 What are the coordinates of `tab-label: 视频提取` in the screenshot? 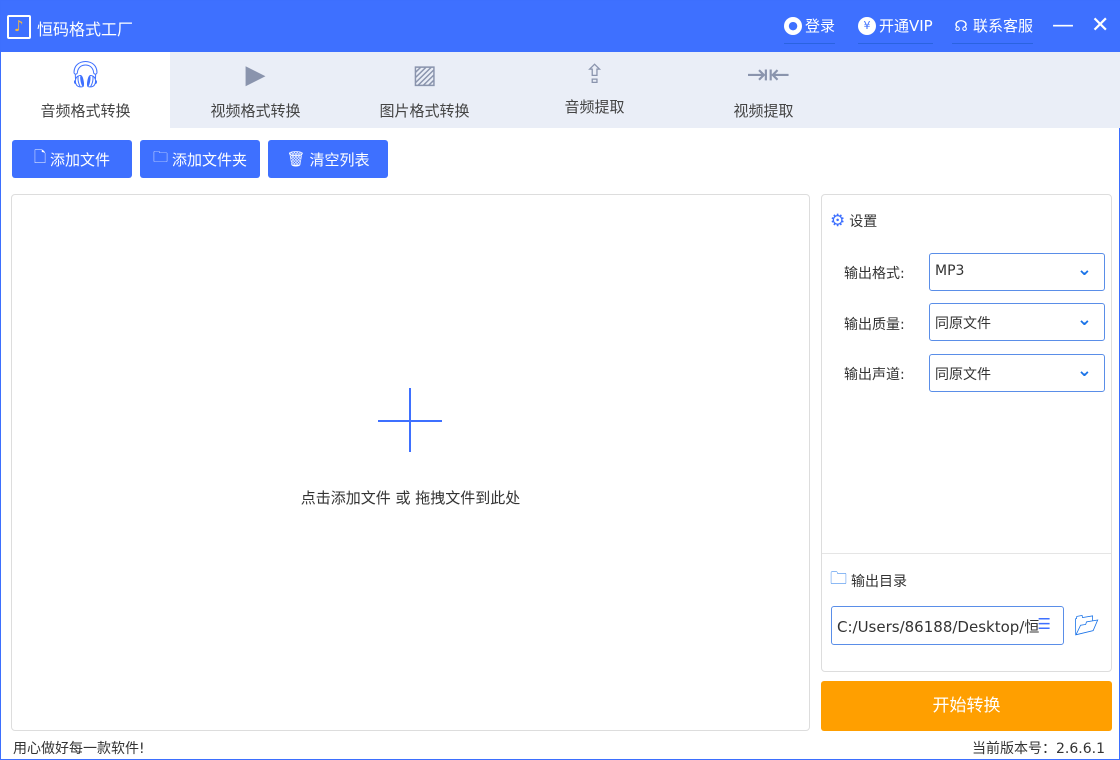 It's located at (763, 111).